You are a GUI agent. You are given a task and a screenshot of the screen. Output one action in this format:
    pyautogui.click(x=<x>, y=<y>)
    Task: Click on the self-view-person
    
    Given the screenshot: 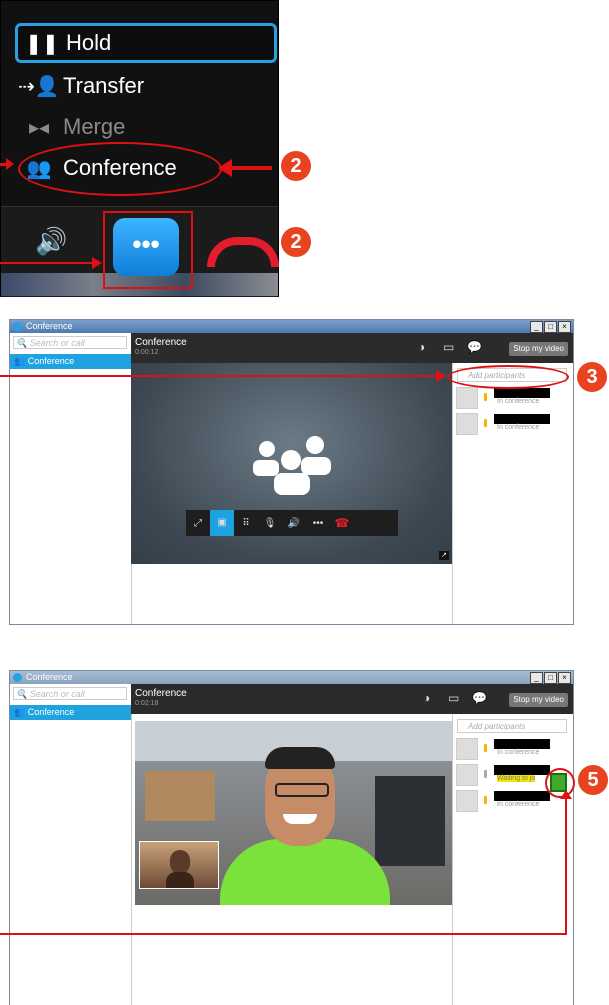 What is the action you would take?
    pyautogui.click(x=180, y=862)
    